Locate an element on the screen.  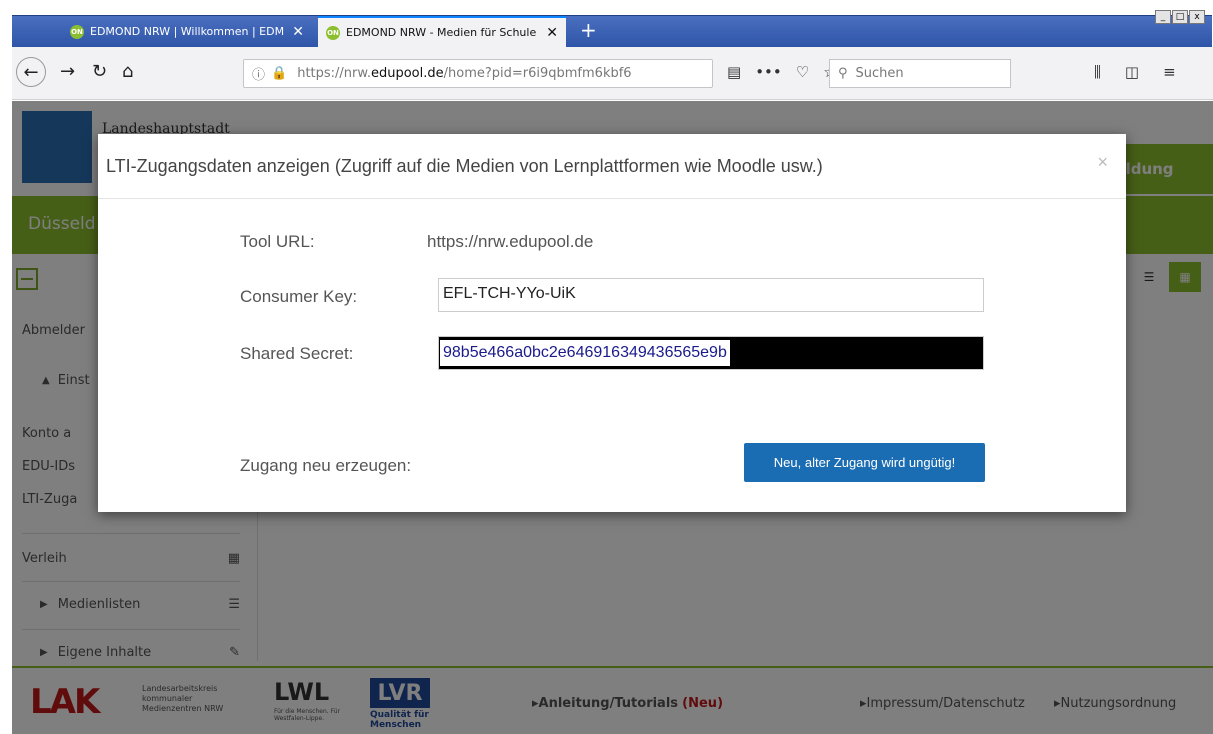
toolbar-right: ⫼ ◫ ≡ is located at coordinates (1135, 72).